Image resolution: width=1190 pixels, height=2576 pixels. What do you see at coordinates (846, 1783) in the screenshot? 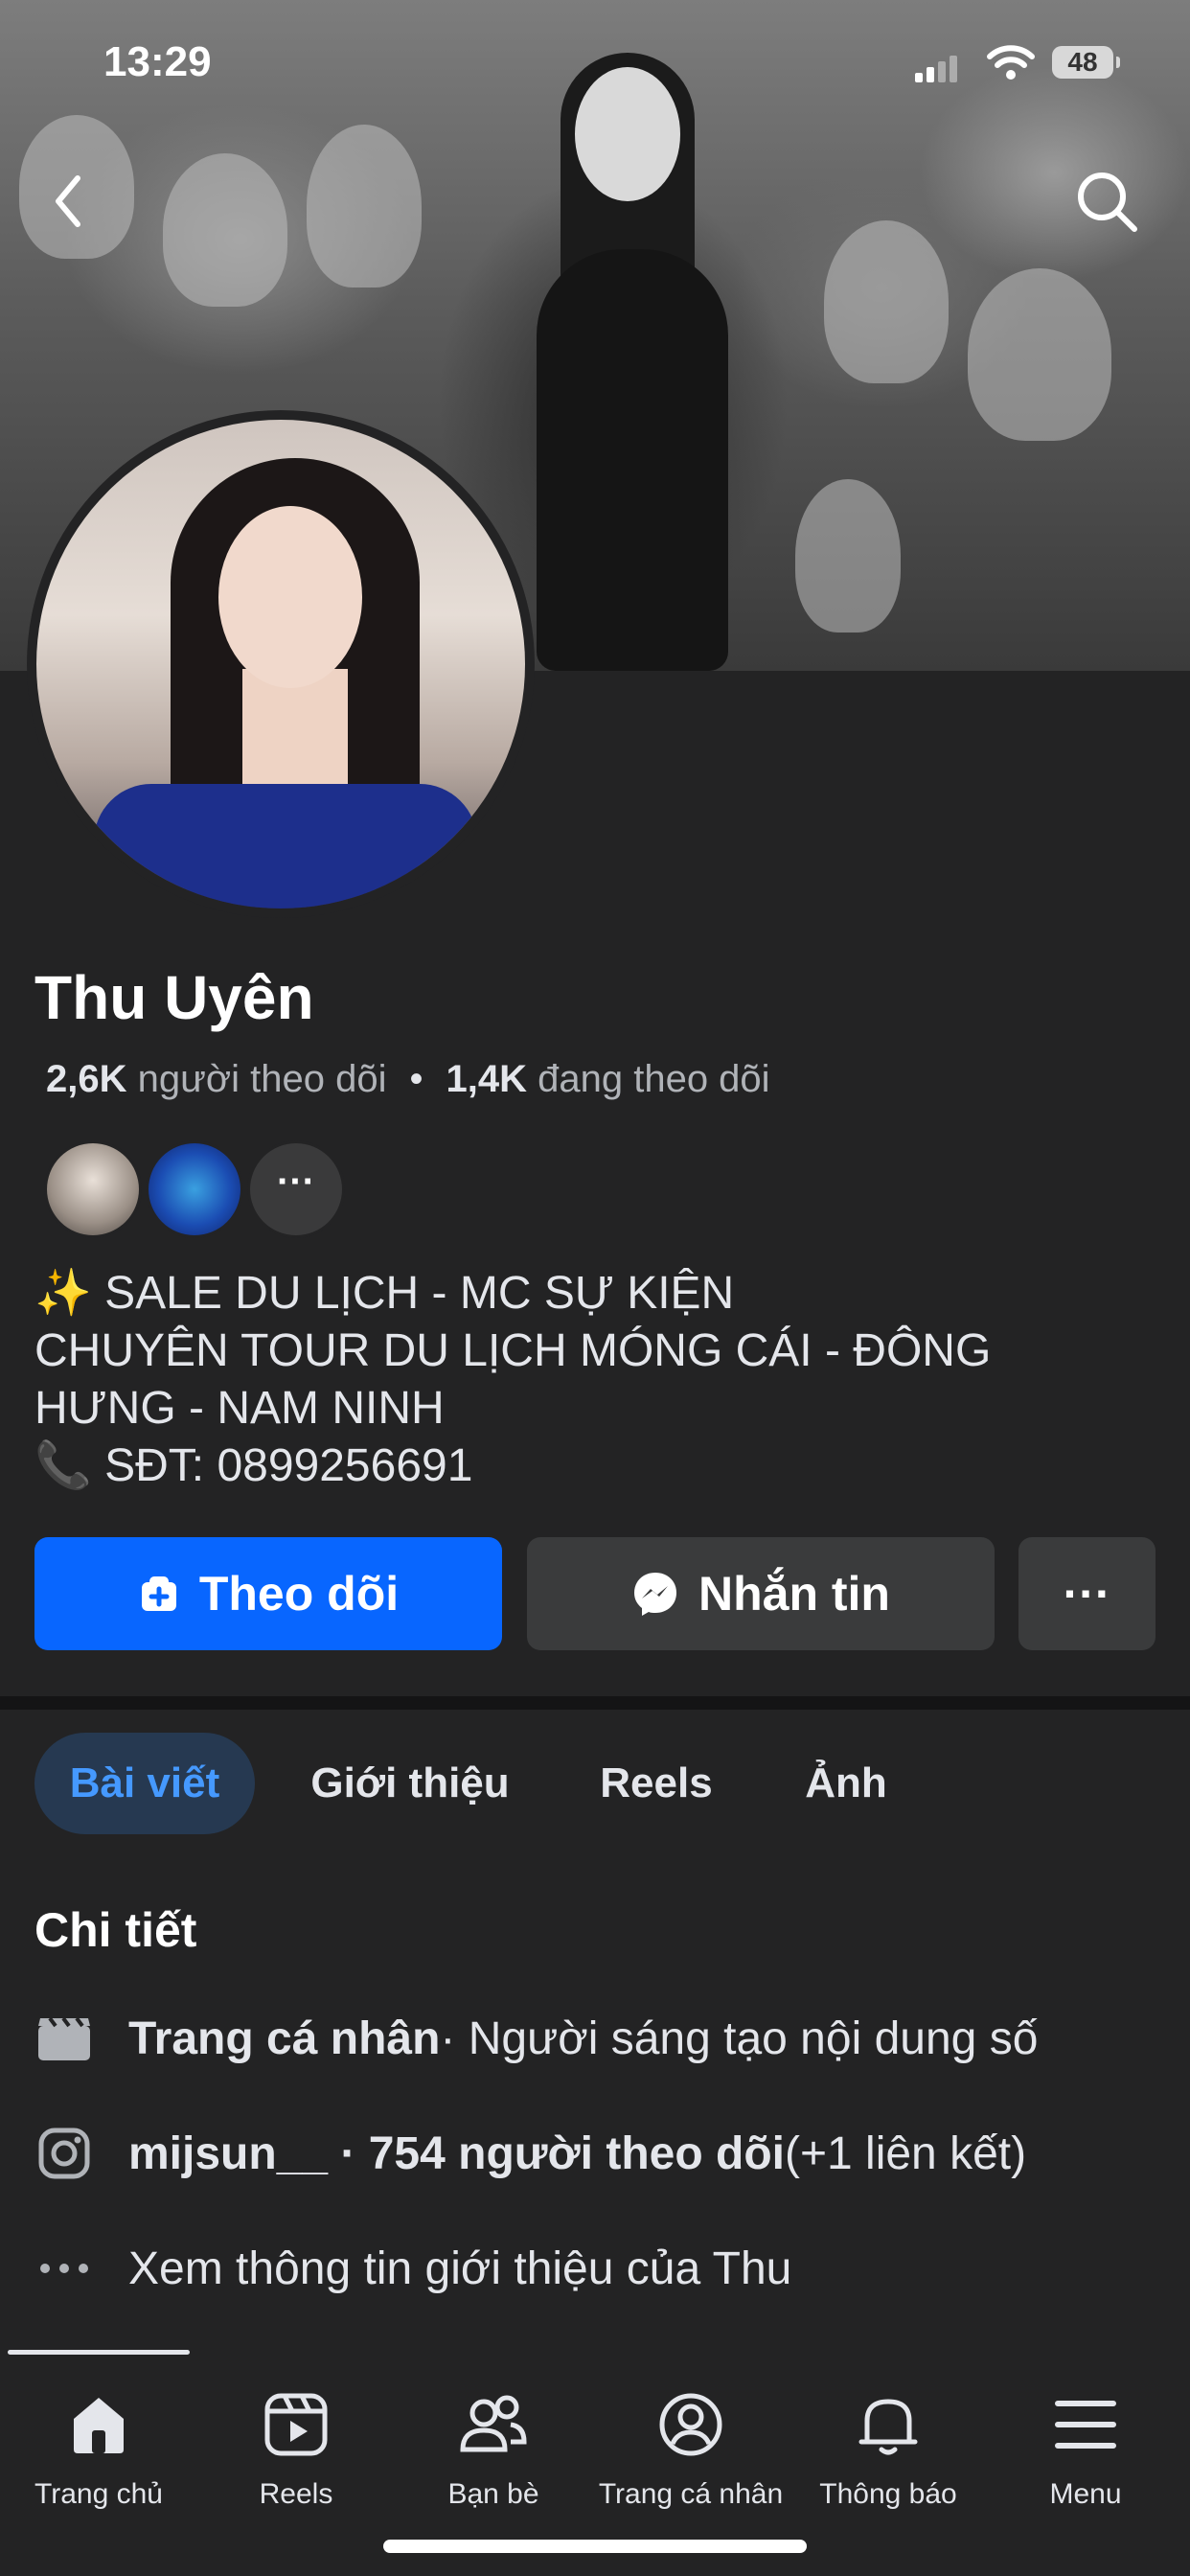
I see `tab-photos: Ảnh` at bounding box center [846, 1783].